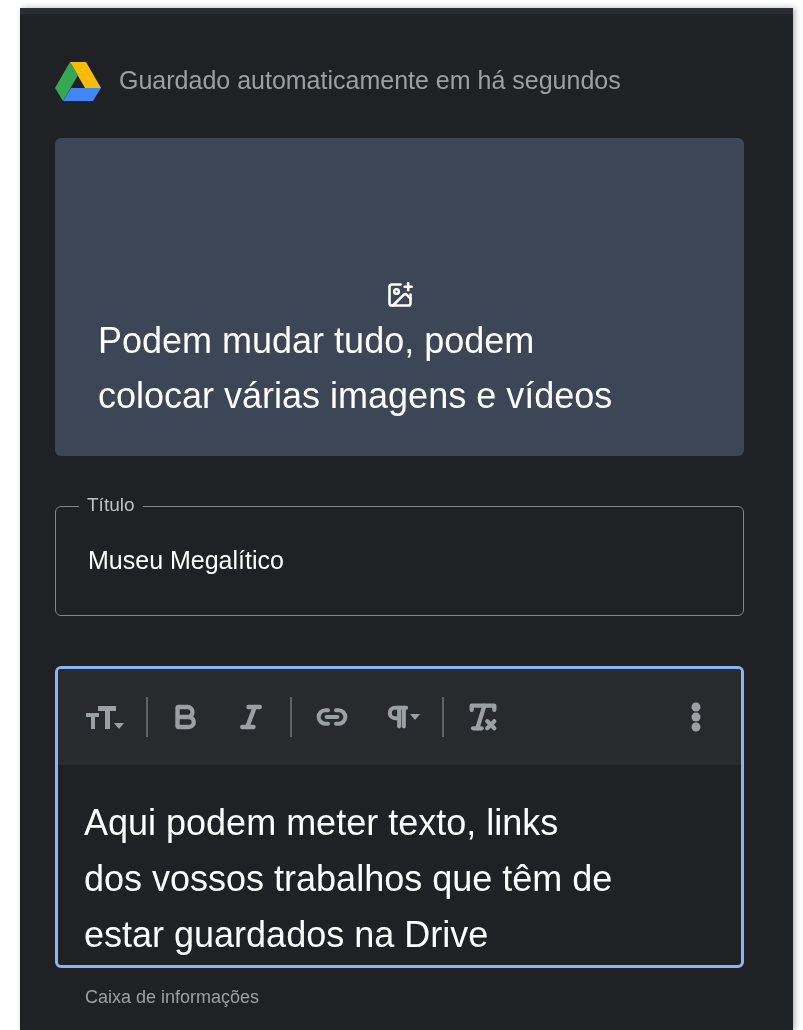 The image size is (803, 1030). What do you see at coordinates (173, 997) in the screenshot?
I see `info-box-label: Caixa de informações` at bounding box center [173, 997].